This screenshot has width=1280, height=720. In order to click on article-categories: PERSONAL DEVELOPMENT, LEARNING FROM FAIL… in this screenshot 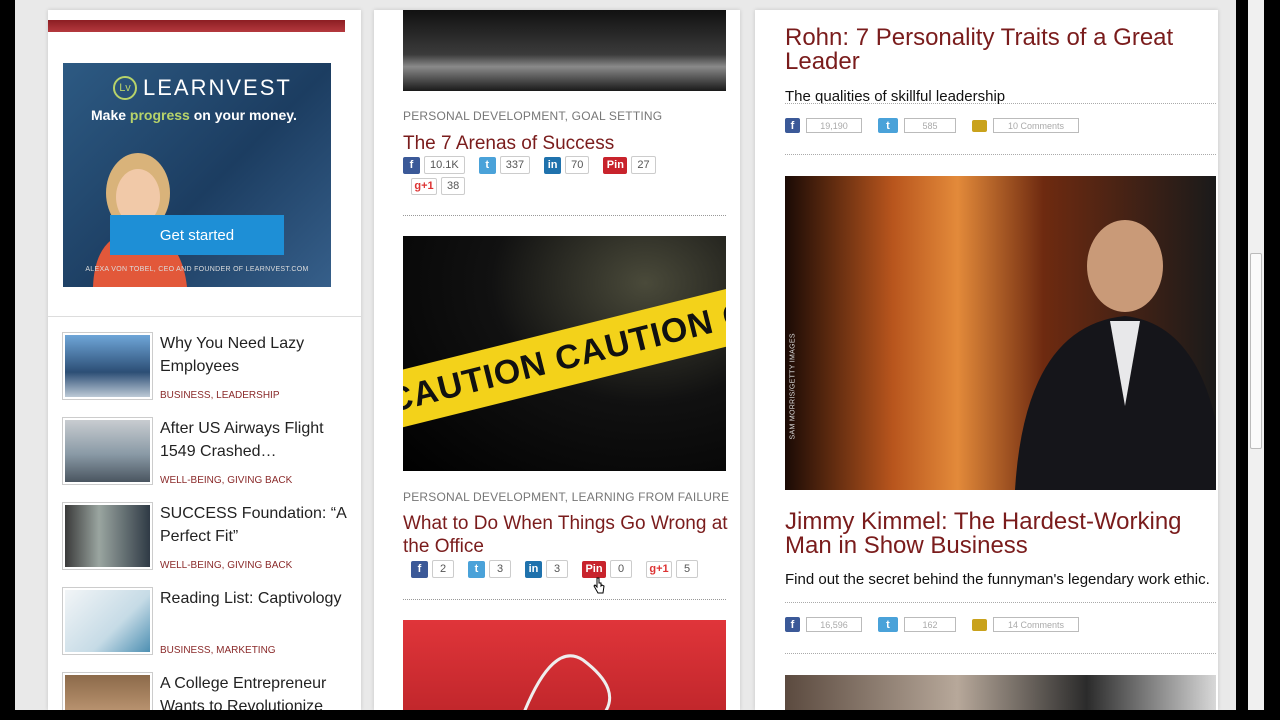, I will do `click(566, 497)`.